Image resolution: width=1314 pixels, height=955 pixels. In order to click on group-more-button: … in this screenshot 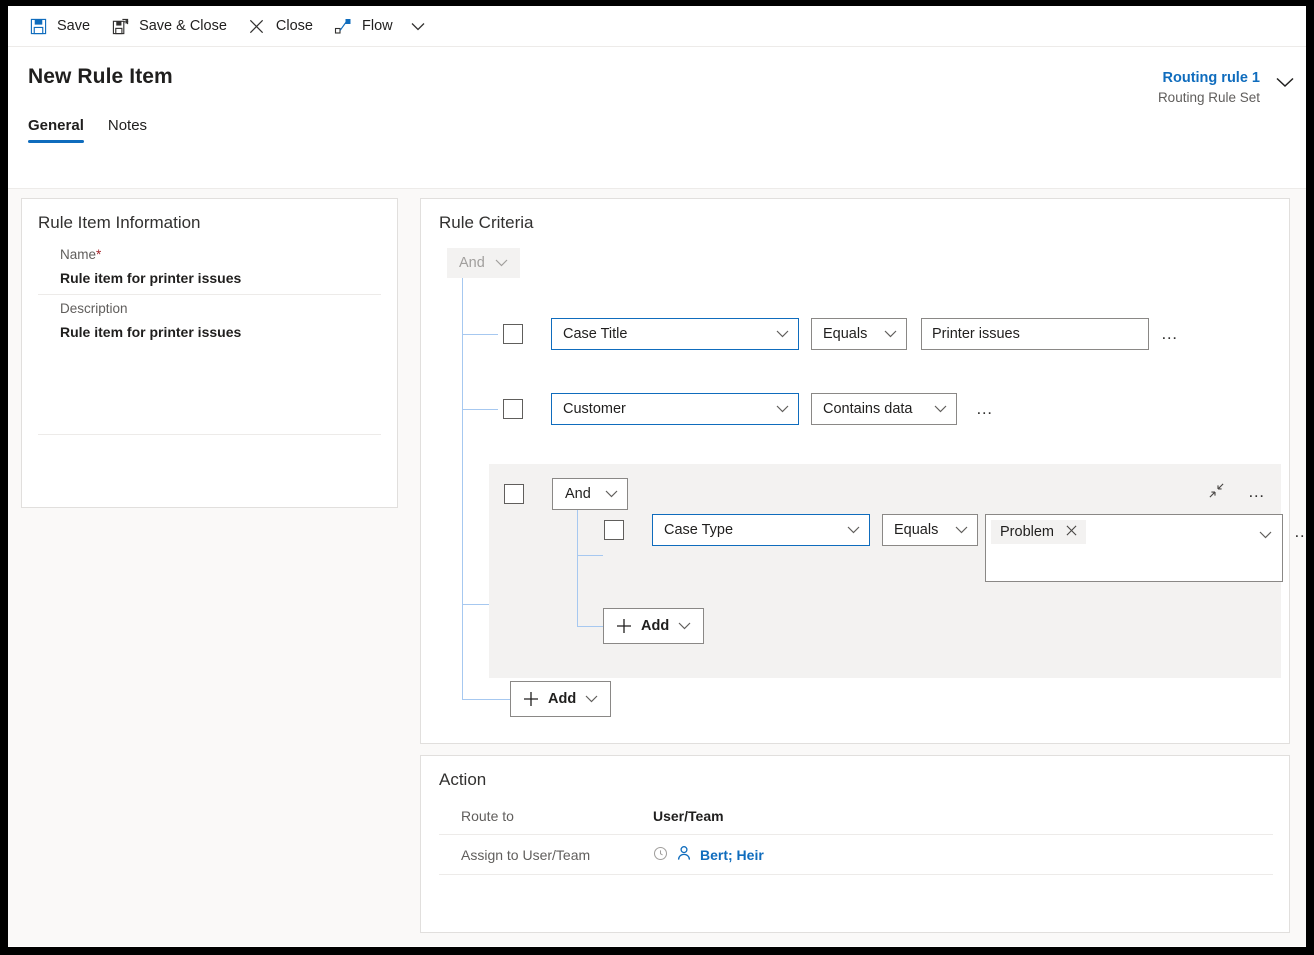, I will do `click(1257, 492)`.